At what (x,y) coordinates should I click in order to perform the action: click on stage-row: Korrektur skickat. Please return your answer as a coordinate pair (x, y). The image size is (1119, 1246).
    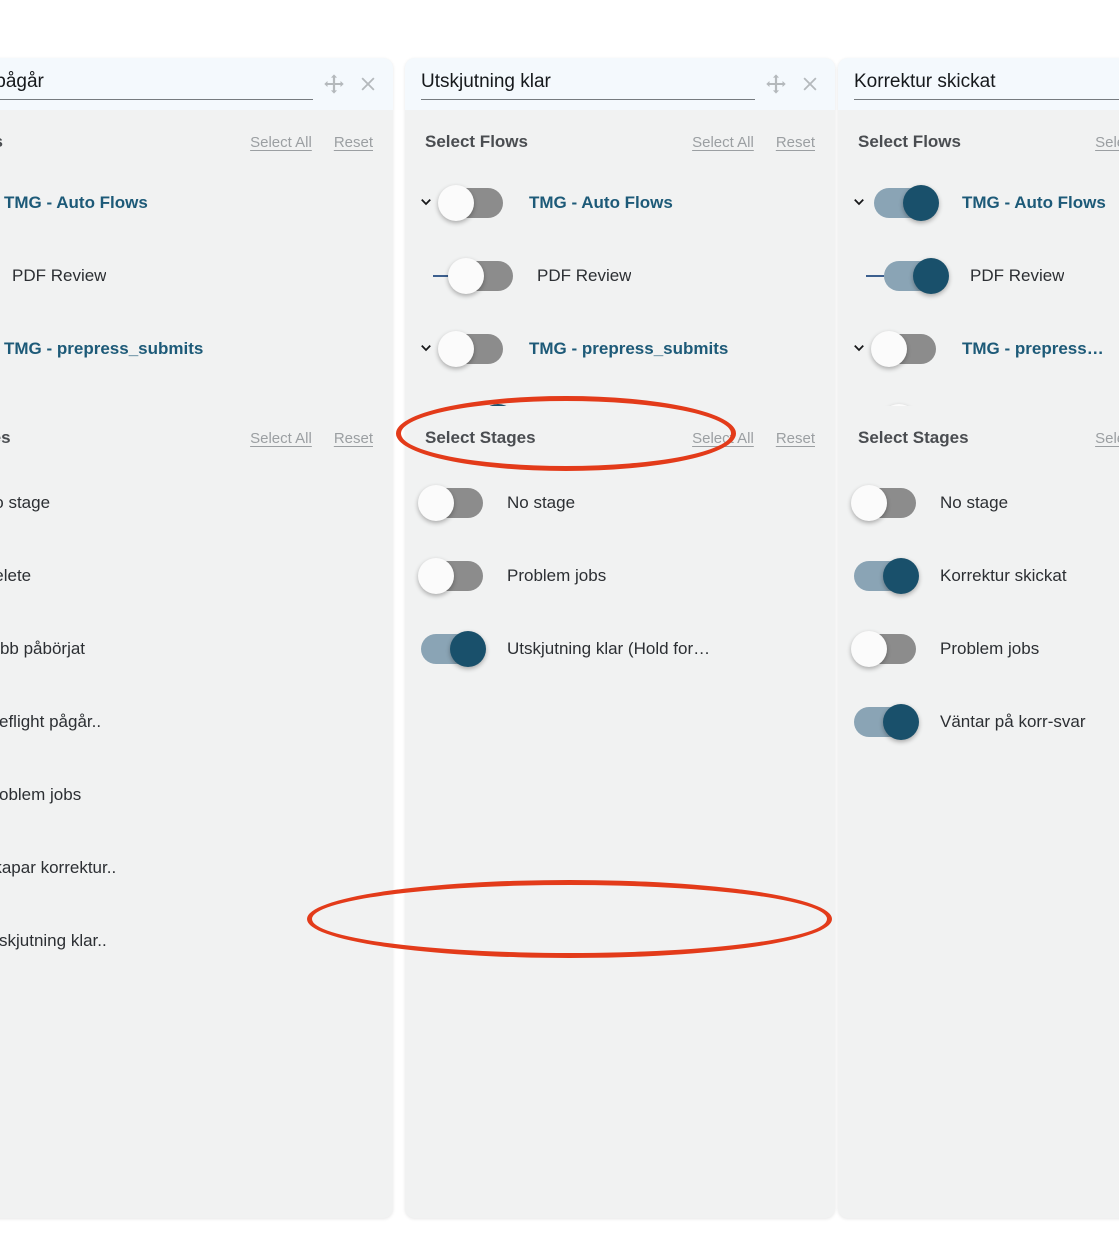
    Looking at the image, I should click on (978, 575).